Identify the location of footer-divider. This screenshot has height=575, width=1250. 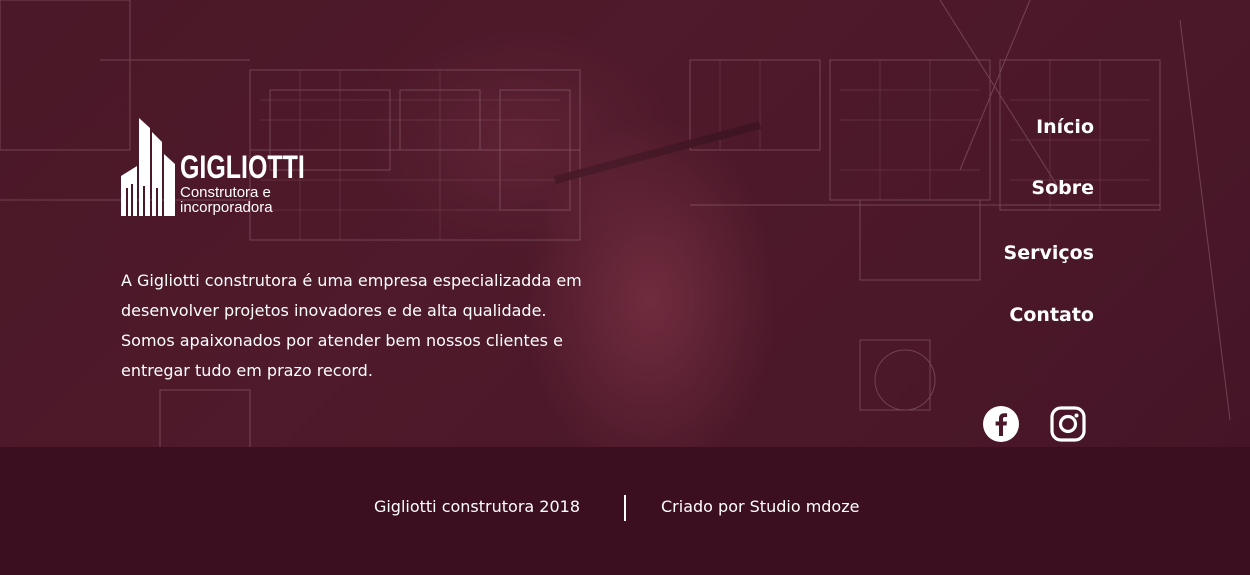
(625, 508).